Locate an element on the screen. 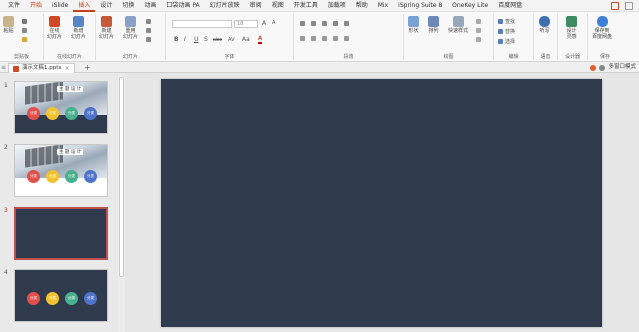 The image size is (639, 332). change-case-button: Aa is located at coordinates (246, 39).